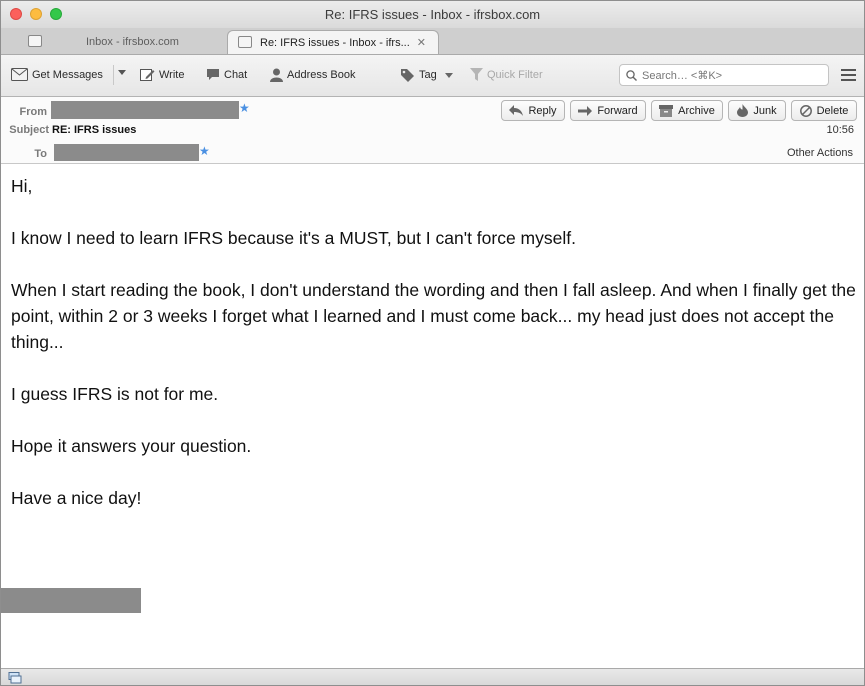 The height and width of the screenshot is (686, 865). Describe the element at coordinates (832, 110) in the screenshot. I see `delete-label: Delete` at that location.